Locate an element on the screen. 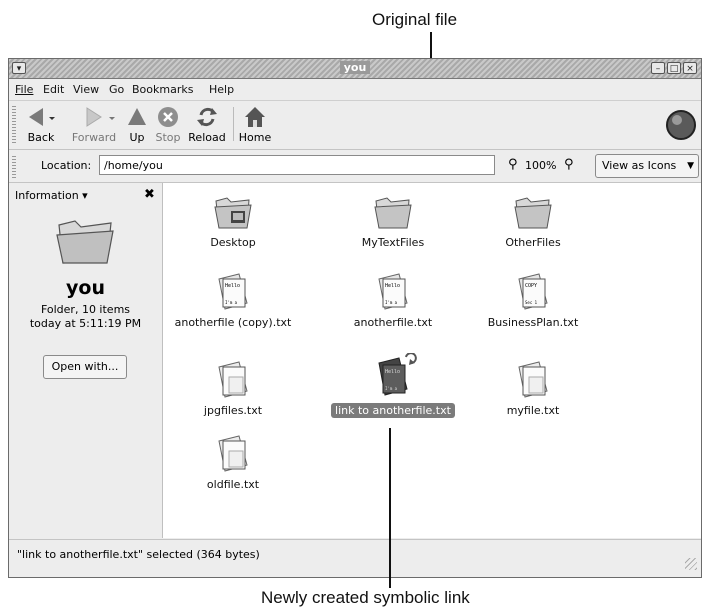 The image size is (702, 613). sidebar-header-select: Information ▾ is located at coordinates (51, 195).